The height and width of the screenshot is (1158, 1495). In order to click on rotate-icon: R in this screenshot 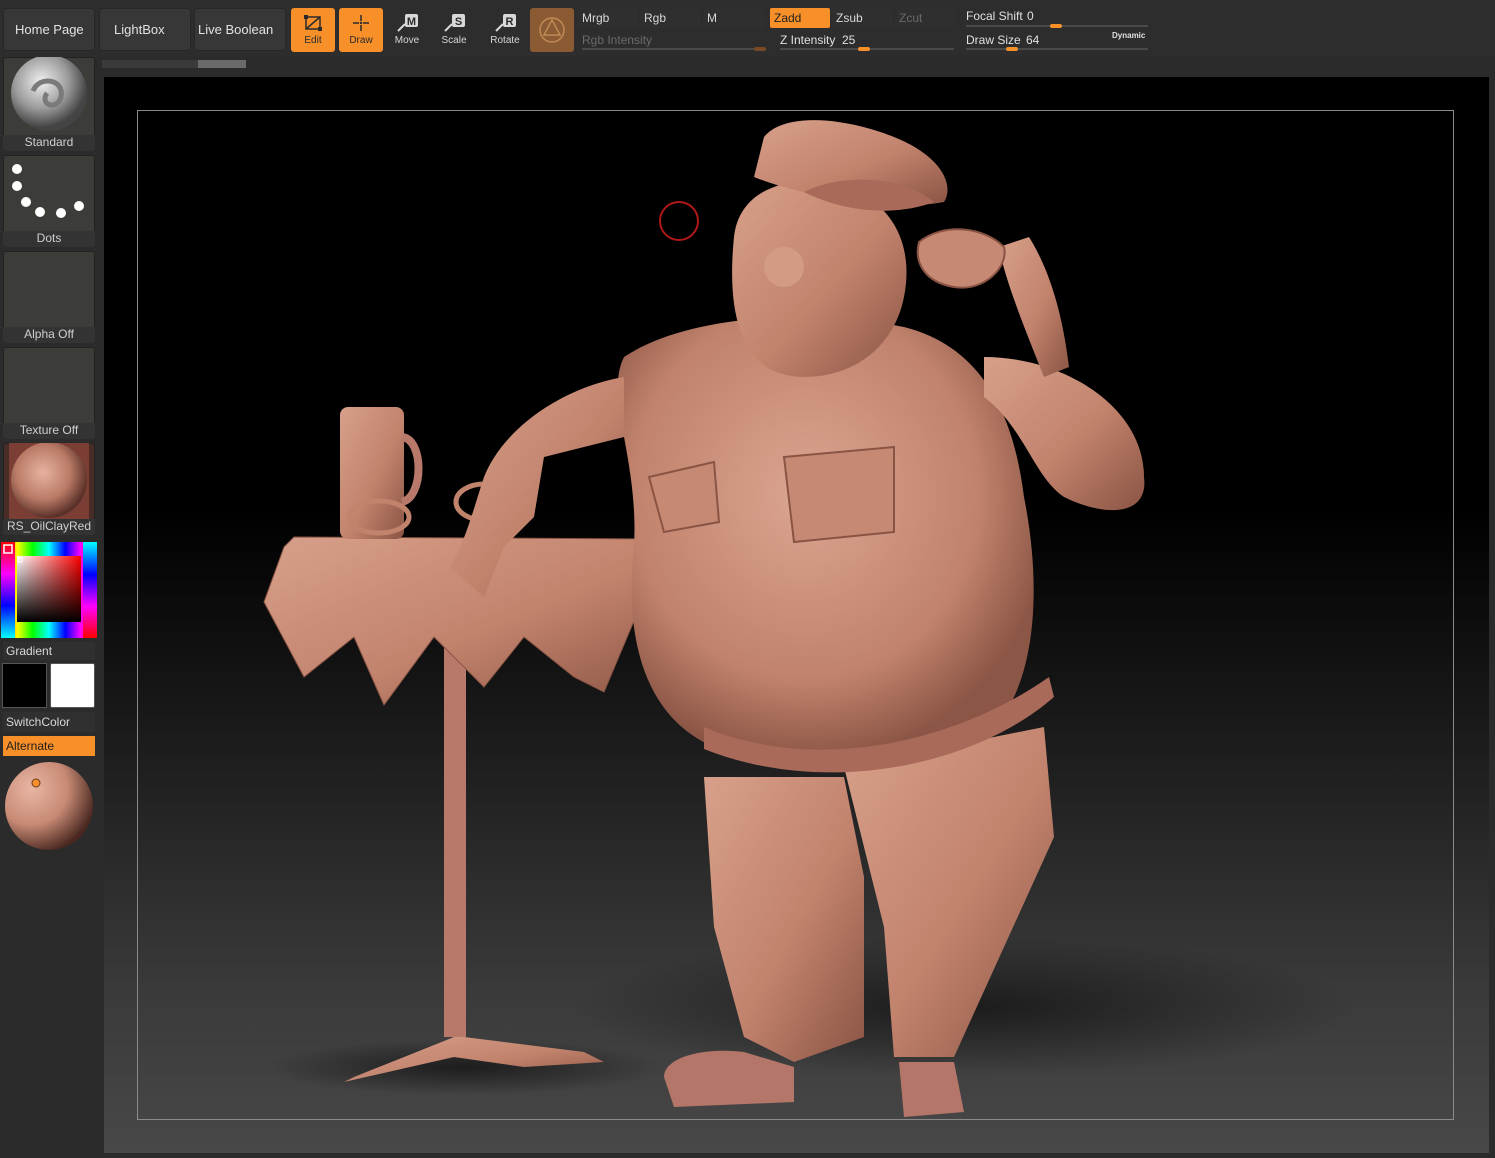, I will do `click(505, 23)`.